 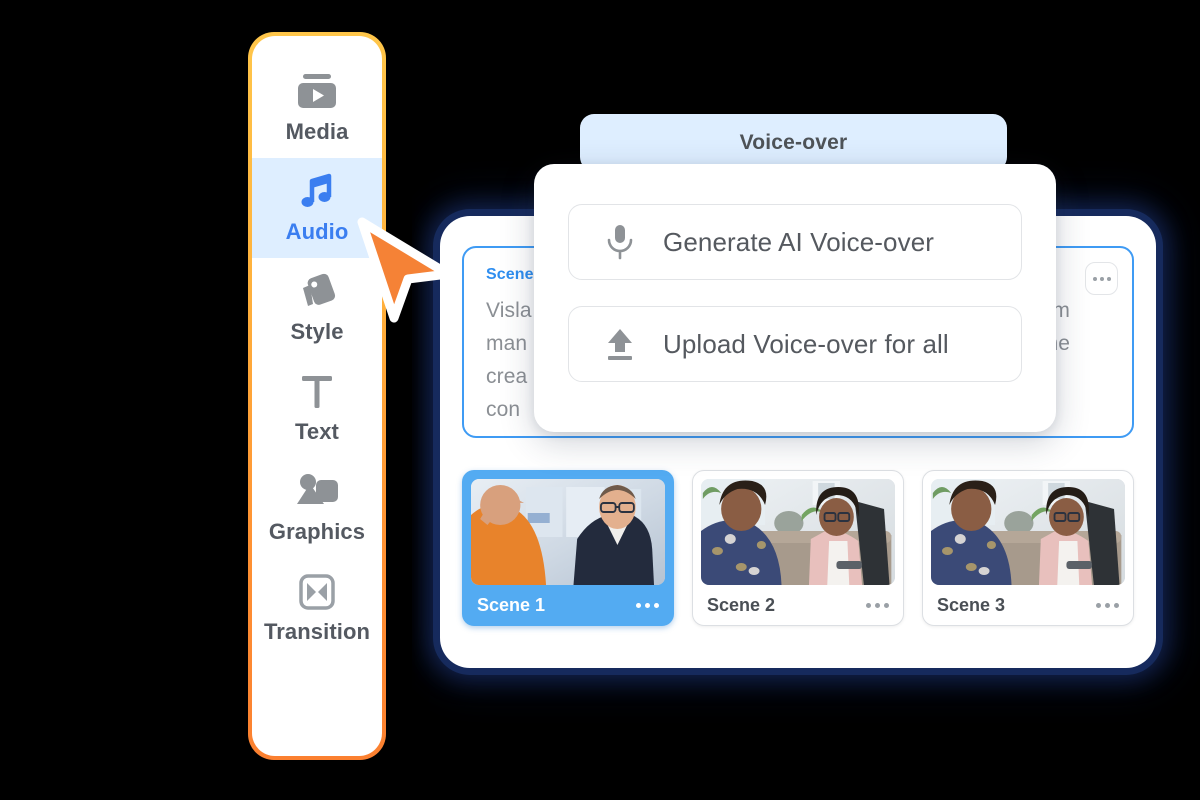 I want to click on sidebar-item-graphics: Graphics, so click(x=317, y=508).